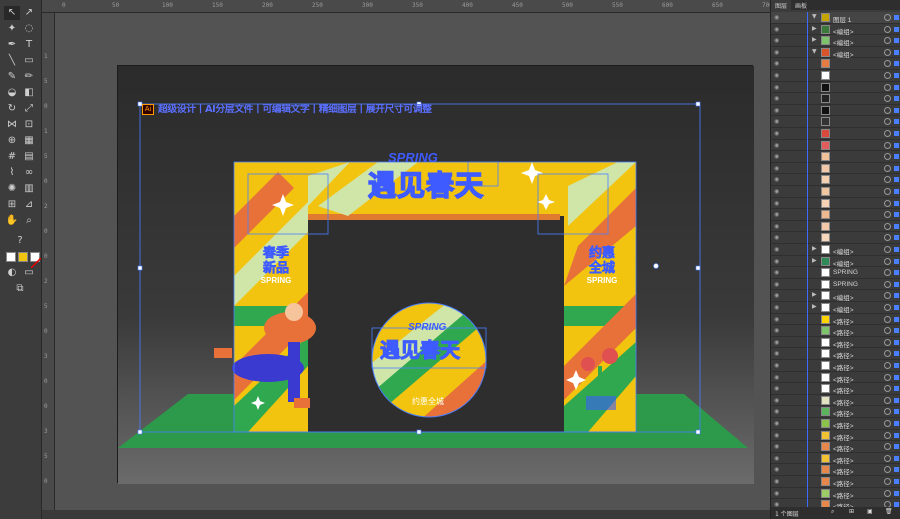 This screenshot has width=900, height=519. What do you see at coordinates (814, 16) in the screenshot?
I see `expand-toggle-icon: ▼` at bounding box center [814, 16].